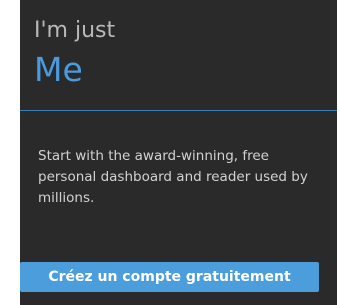 The height and width of the screenshot is (305, 340). Describe the element at coordinates (58, 69) in the screenshot. I see `plan-title: Me` at that location.